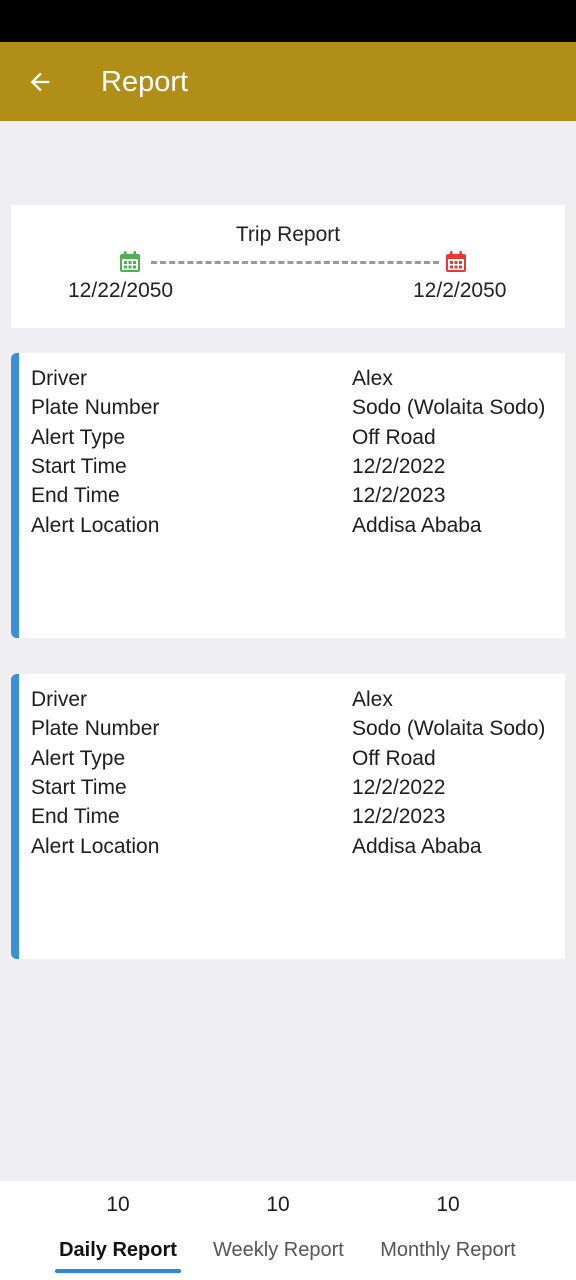  Describe the element at coordinates (456, 264) in the screenshot. I see `end-calendar-icon` at that location.